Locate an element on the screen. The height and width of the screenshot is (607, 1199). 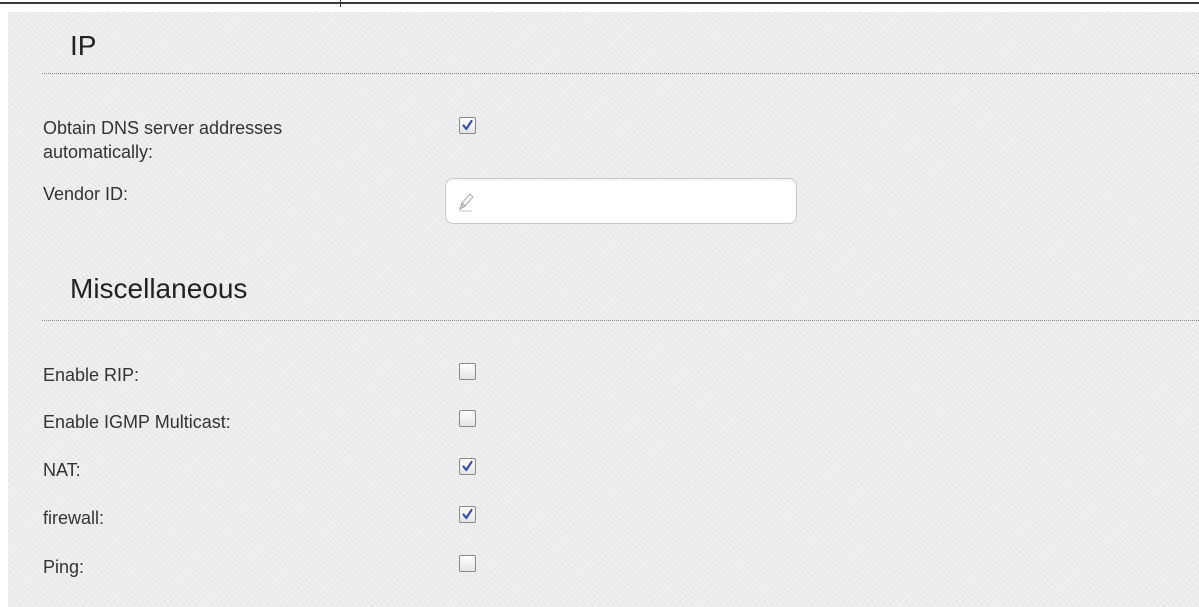
pencil-icon is located at coordinates (466, 202).